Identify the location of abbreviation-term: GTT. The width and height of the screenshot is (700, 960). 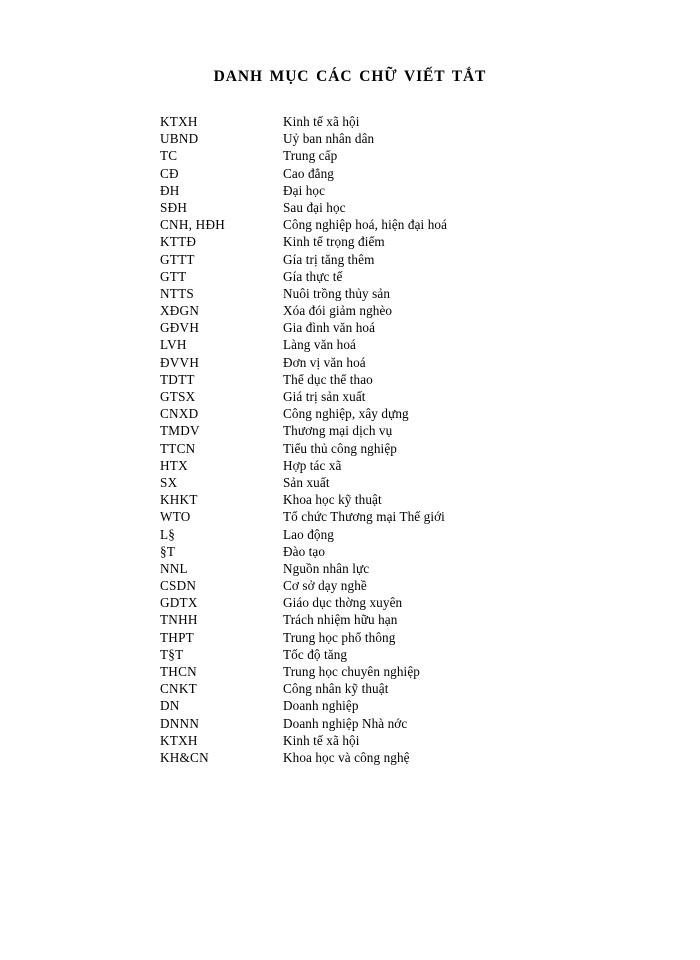
(173, 276).